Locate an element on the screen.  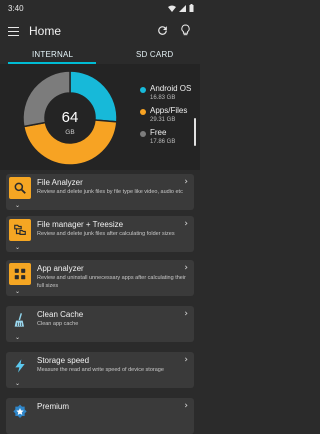
legend-dot-free is located at coordinates (143, 134).